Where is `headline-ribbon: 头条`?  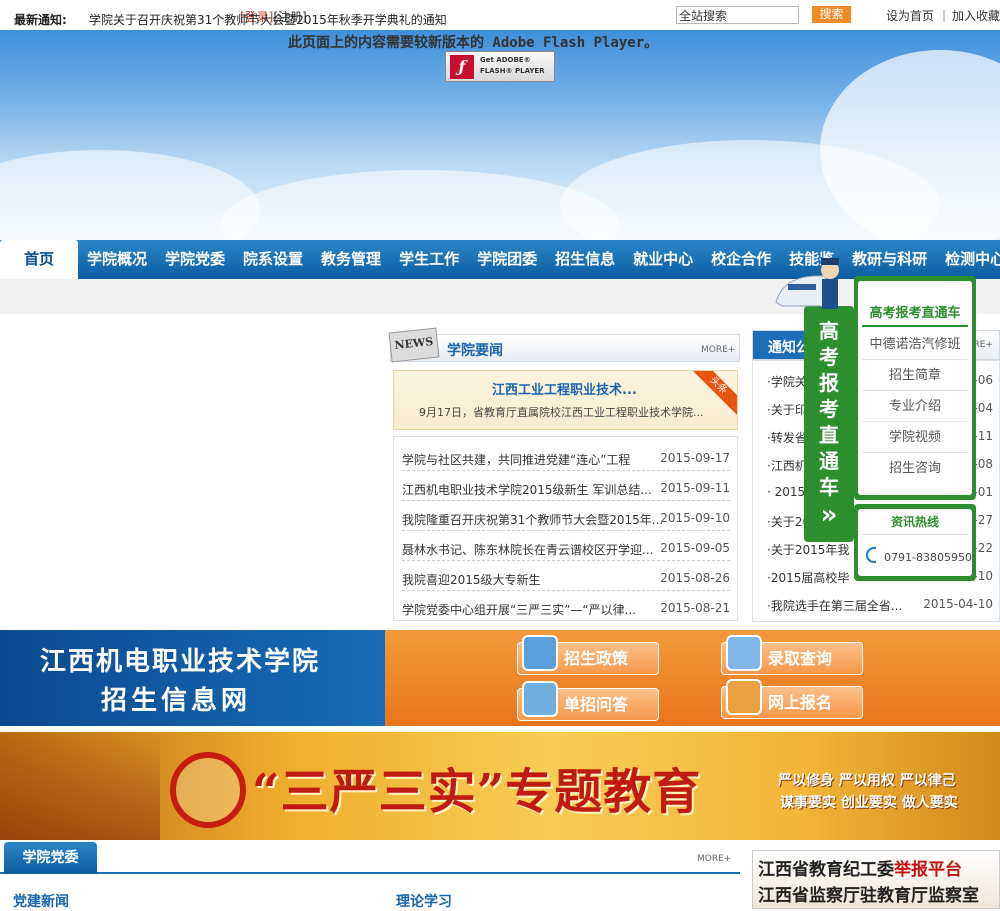
headline-ribbon: 头条 is located at coordinates (715, 393).